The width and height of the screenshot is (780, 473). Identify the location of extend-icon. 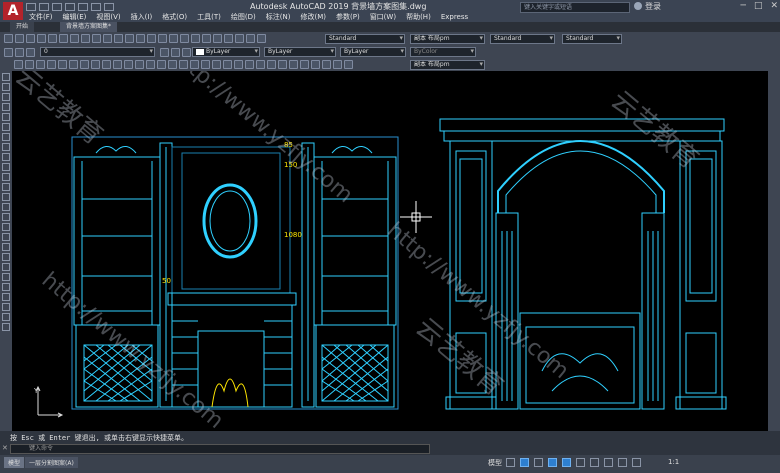
(6, 177).